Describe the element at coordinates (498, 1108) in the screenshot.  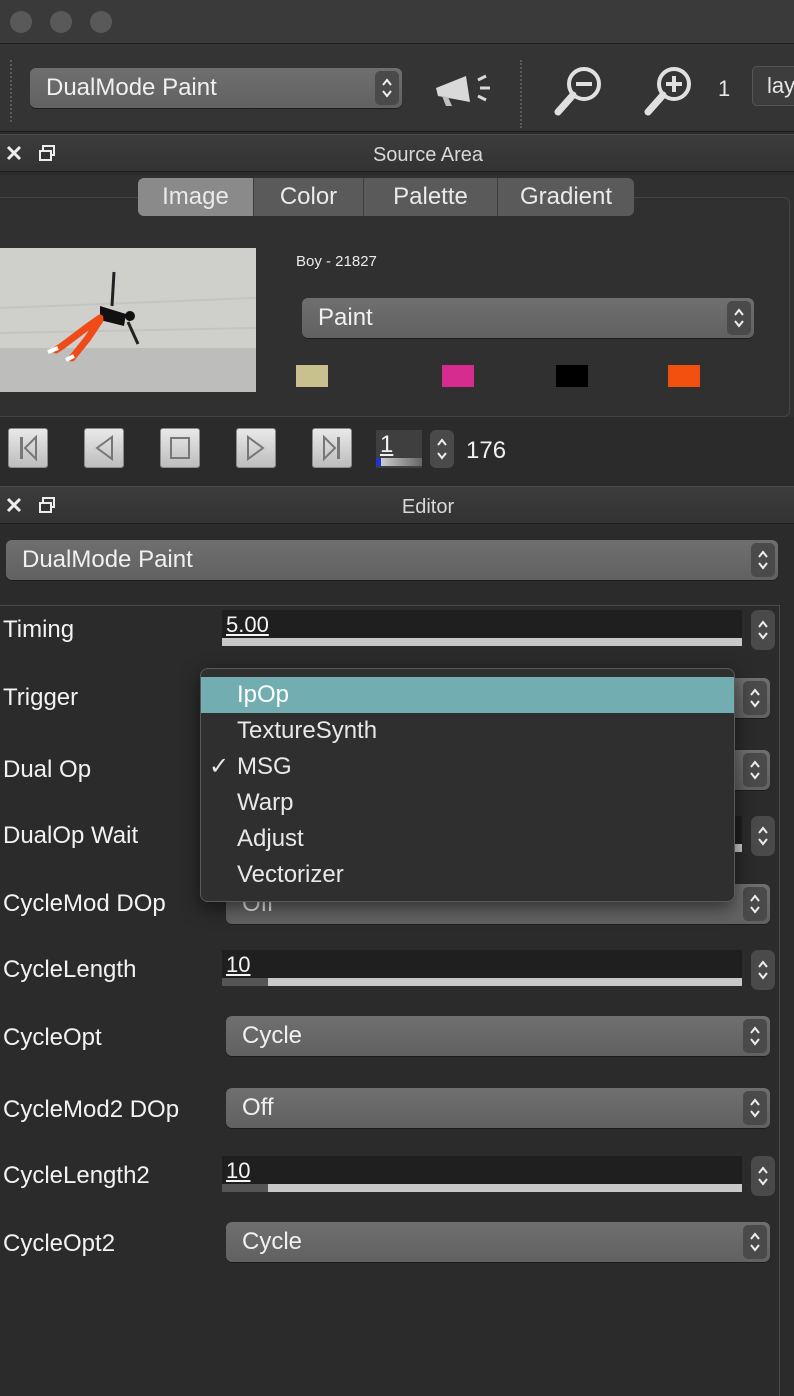
I see `cyclemod2-dop-select: Off` at that location.